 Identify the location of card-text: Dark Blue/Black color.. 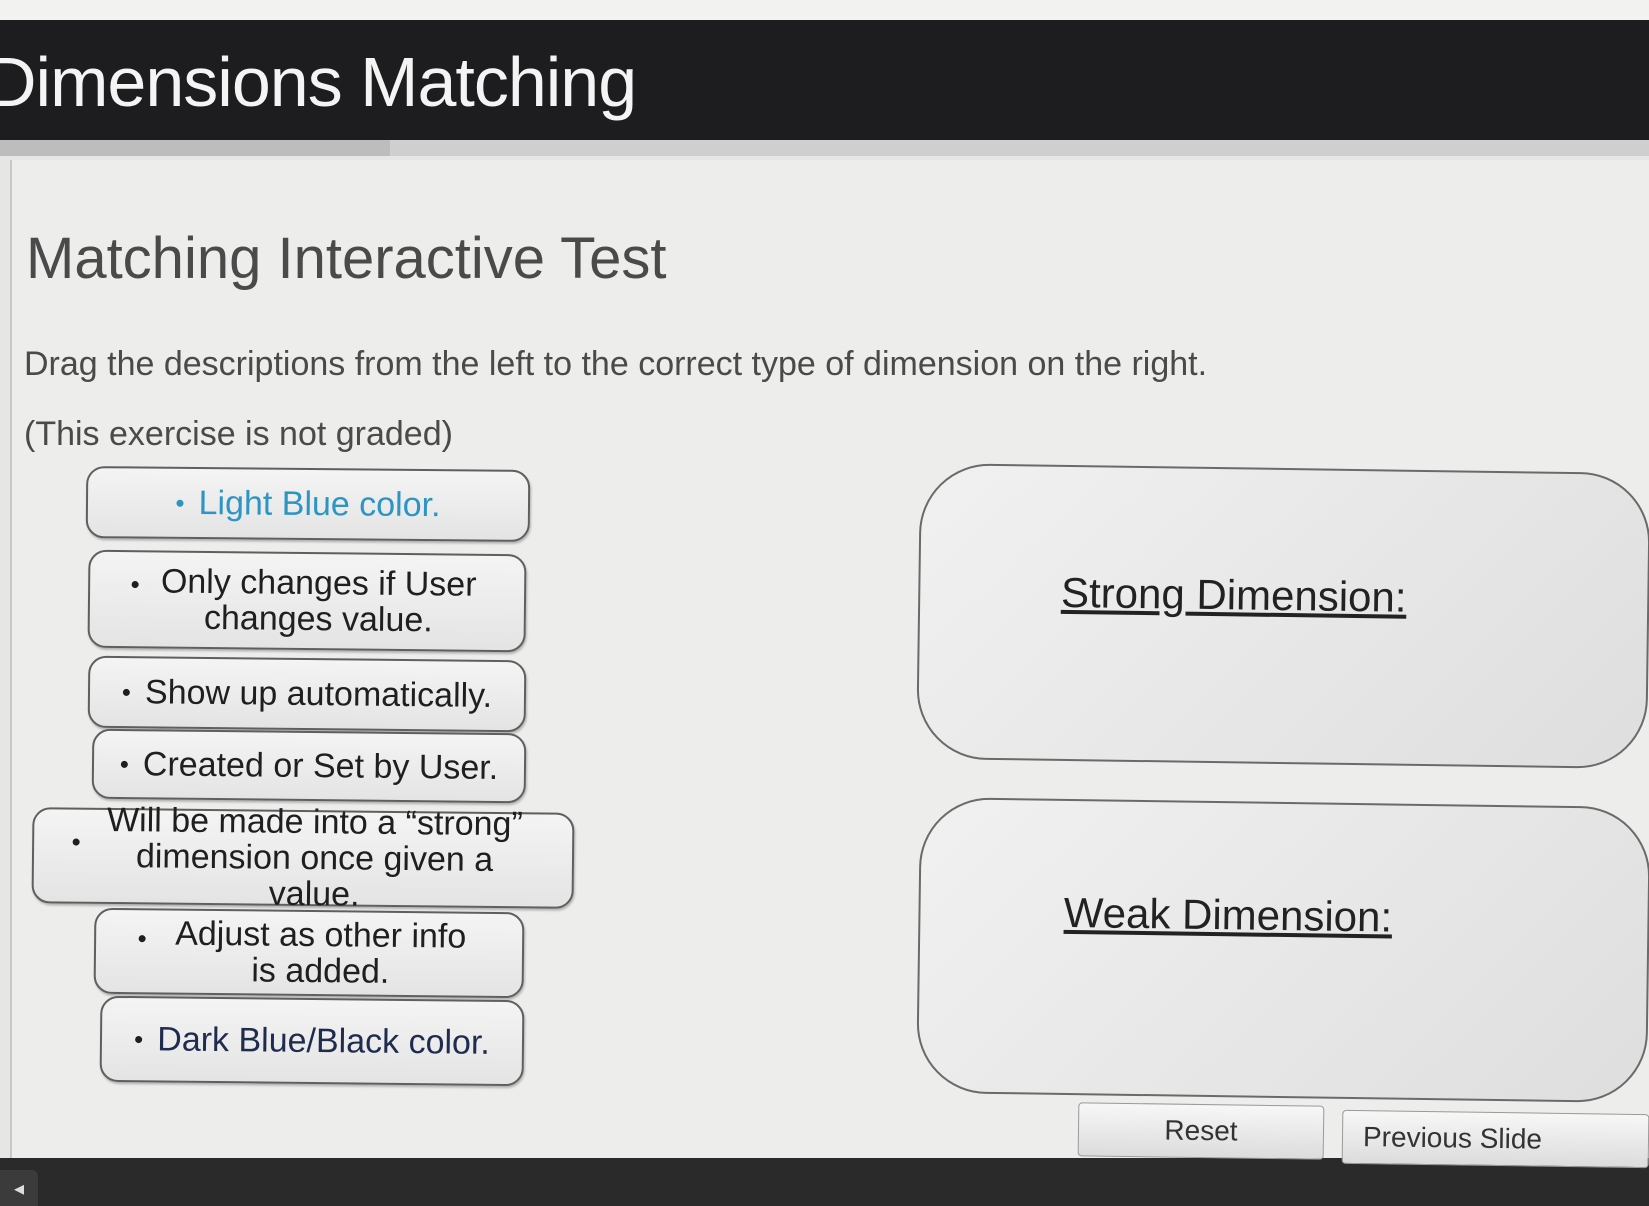
(324, 1041).